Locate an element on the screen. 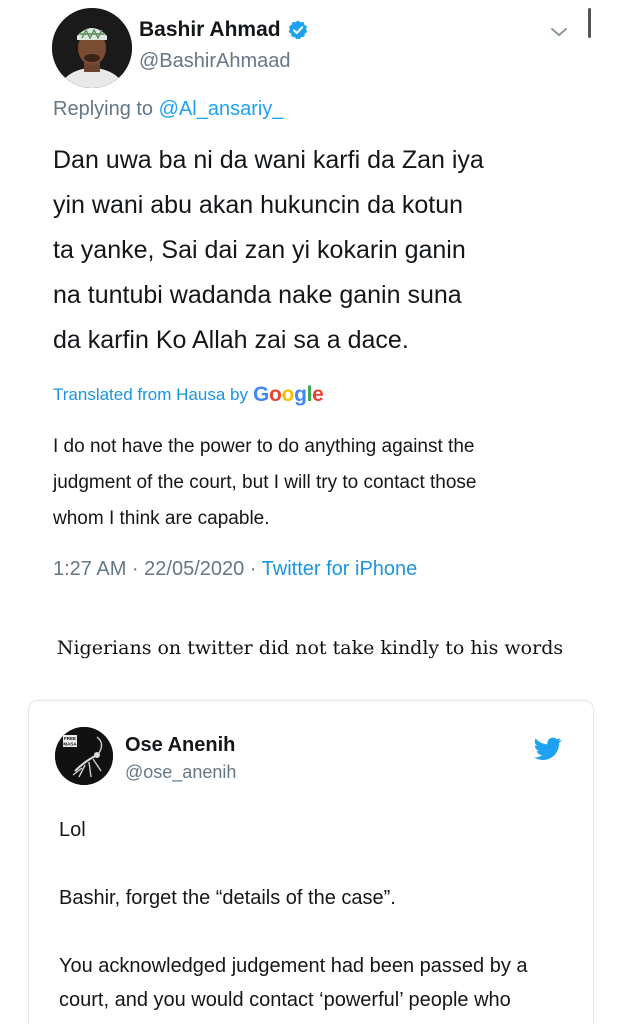 This screenshot has height=1024, width=620. tweet-text-line: na tuntubi wadanda nake ganin suna is located at coordinates (257, 295).